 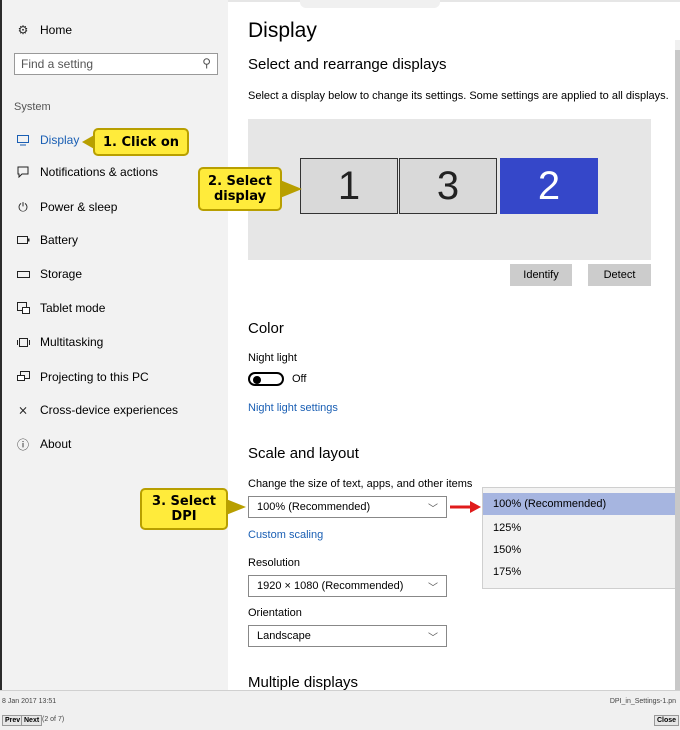 I want to click on callout-step3-line2: DPI, so click(x=184, y=516).